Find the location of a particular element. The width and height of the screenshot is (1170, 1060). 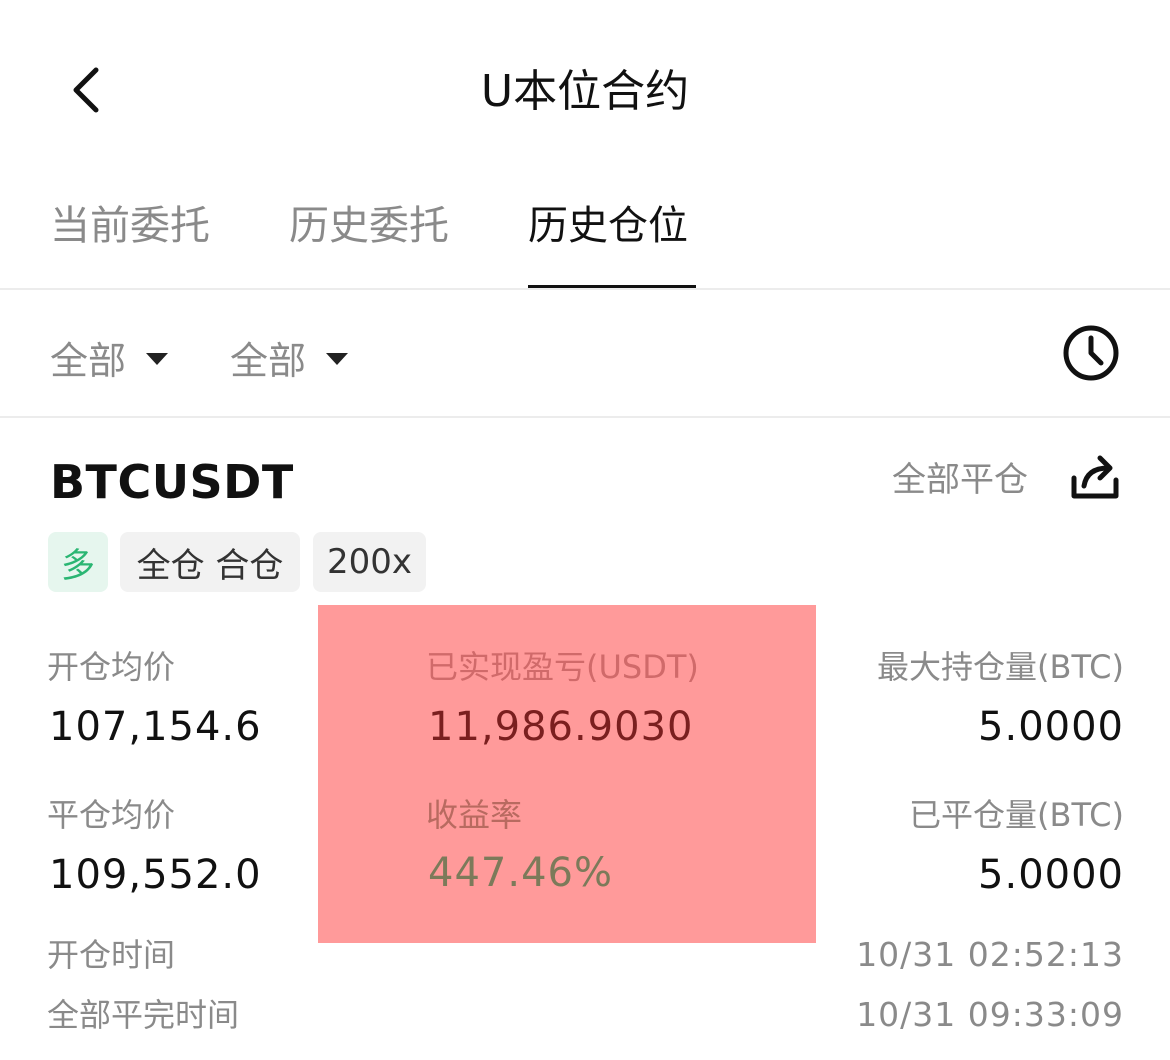

filter-dropdown-2: 全部 is located at coordinates (289, 357).